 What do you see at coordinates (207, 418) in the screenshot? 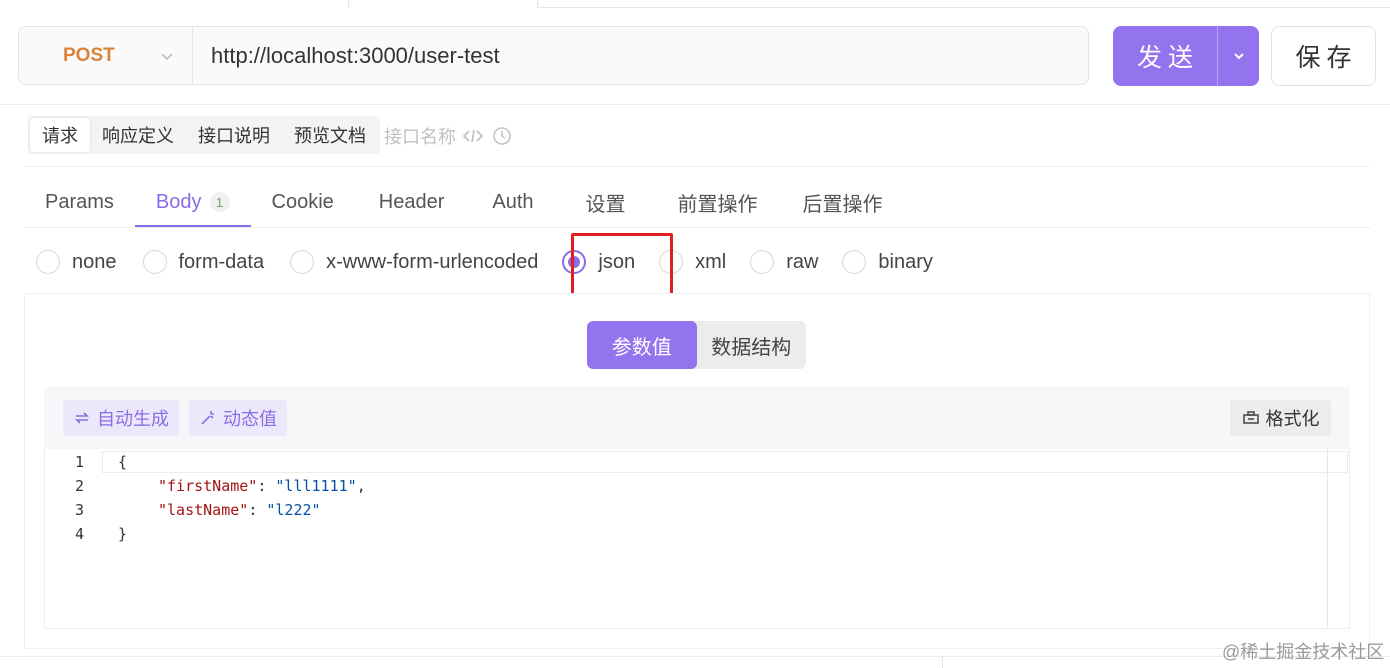
I see `magic-wand-icon` at bounding box center [207, 418].